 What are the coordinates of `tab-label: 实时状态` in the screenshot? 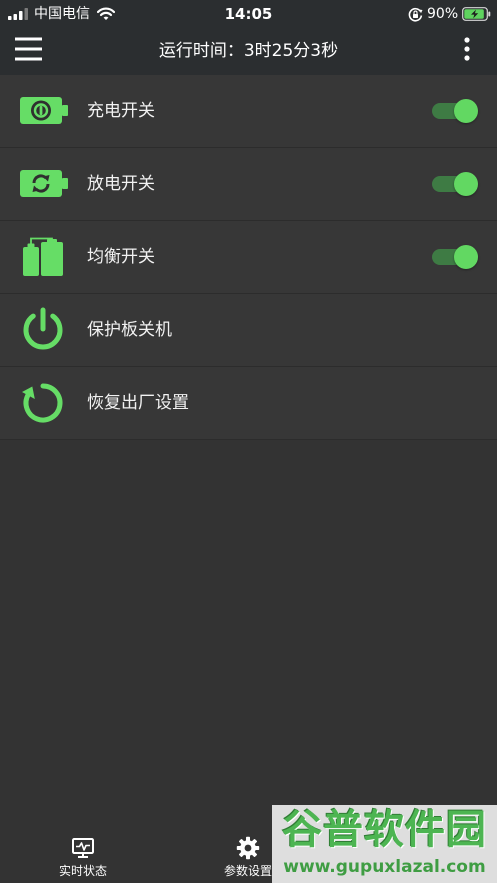 It's located at (82, 871).